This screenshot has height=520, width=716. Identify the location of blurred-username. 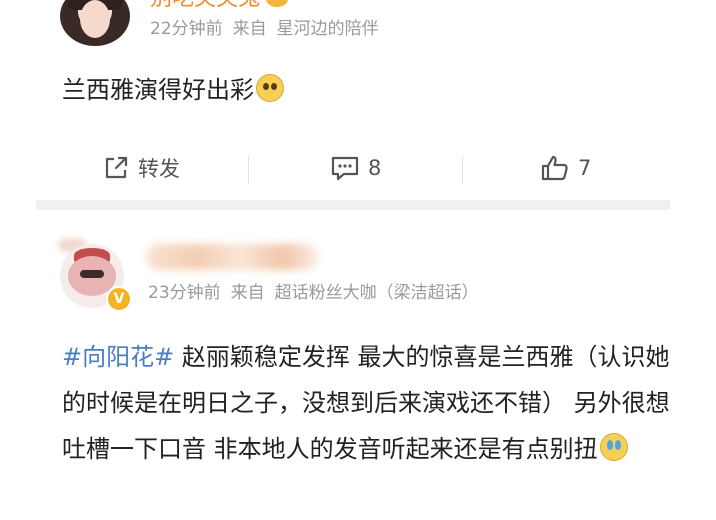
(232, 257).